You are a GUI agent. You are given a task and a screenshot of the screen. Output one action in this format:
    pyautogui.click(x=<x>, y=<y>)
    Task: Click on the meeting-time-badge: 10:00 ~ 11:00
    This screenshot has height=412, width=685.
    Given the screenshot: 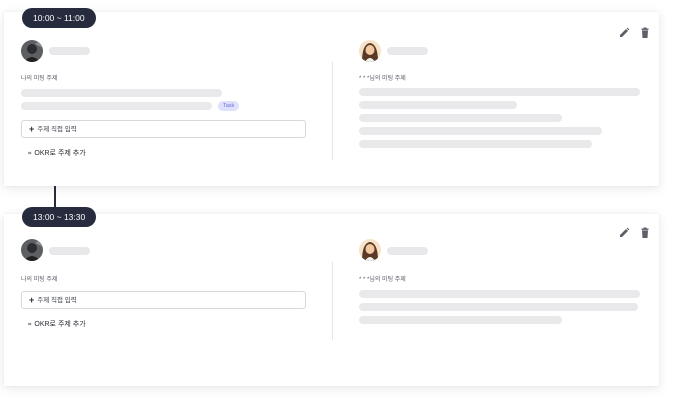 What is the action you would take?
    pyautogui.click(x=59, y=18)
    